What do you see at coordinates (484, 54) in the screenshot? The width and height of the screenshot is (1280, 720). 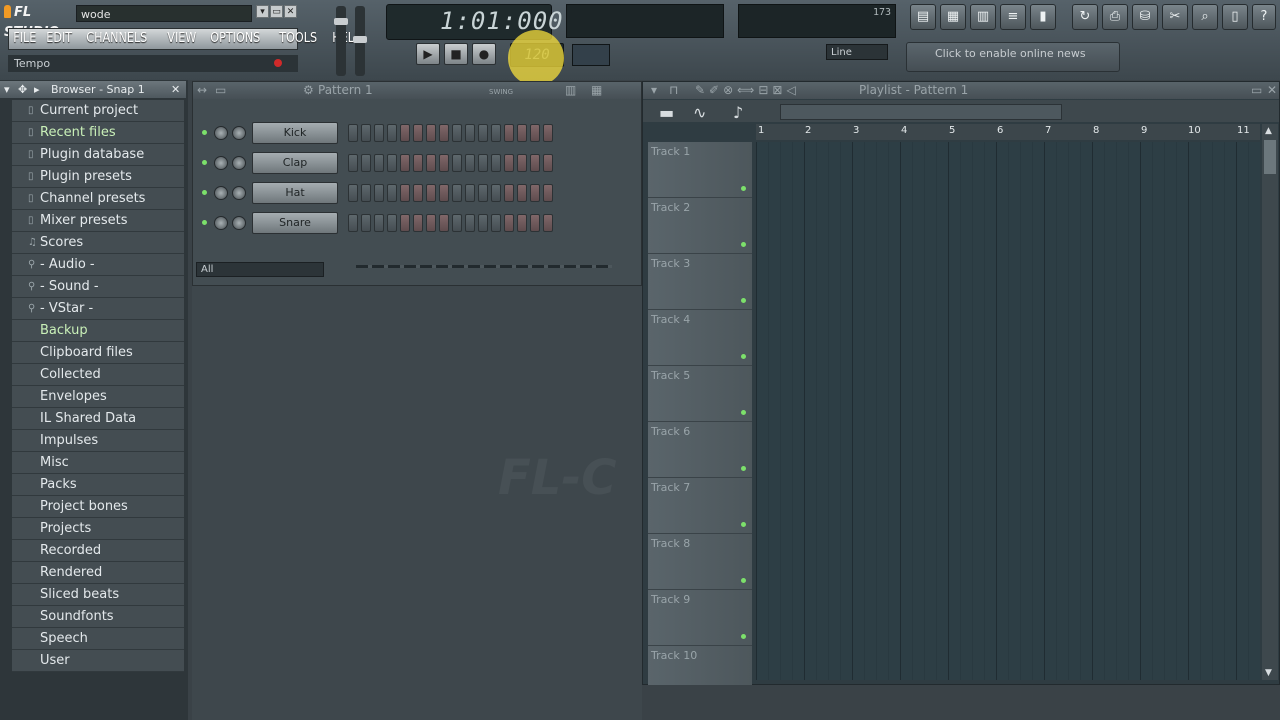 I see `record-button: ●` at bounding box center [484, 54].